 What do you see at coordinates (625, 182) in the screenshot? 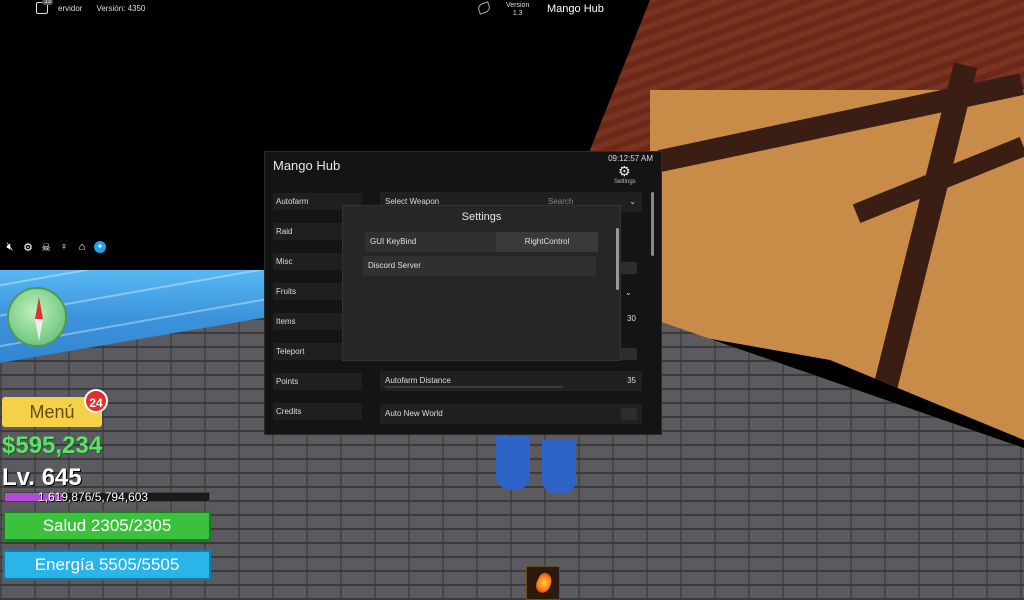
I see `settings-label: Settings` at bounding box center [625, 182].